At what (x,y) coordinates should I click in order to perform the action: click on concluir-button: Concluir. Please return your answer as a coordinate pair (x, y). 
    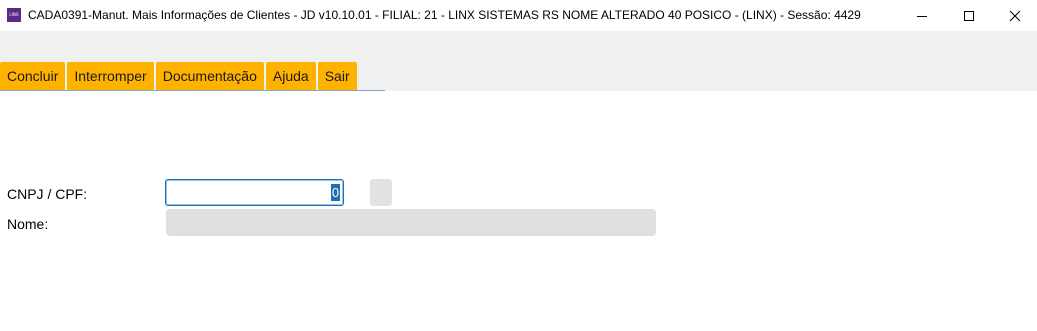
    Looking at the image, I should click on (33, 76).